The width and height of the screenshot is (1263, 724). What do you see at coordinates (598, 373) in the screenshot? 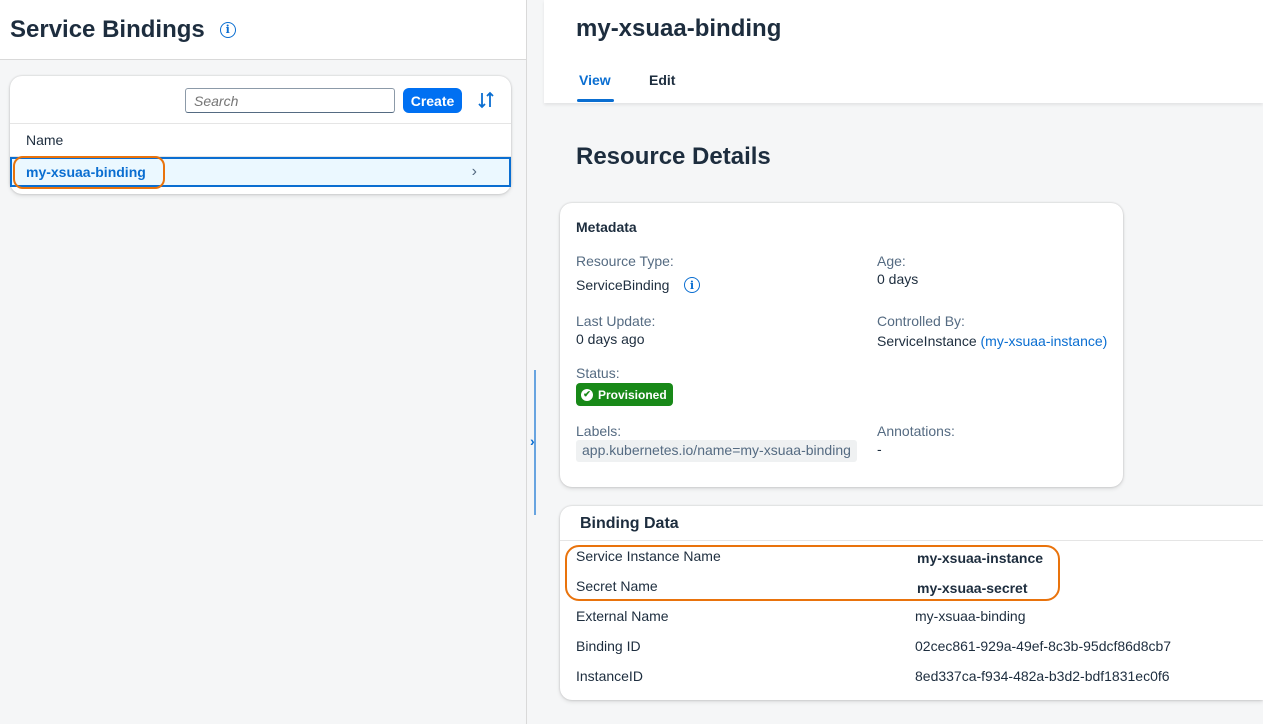
I see `status-label: Status:` at bounding box center [598, 373].